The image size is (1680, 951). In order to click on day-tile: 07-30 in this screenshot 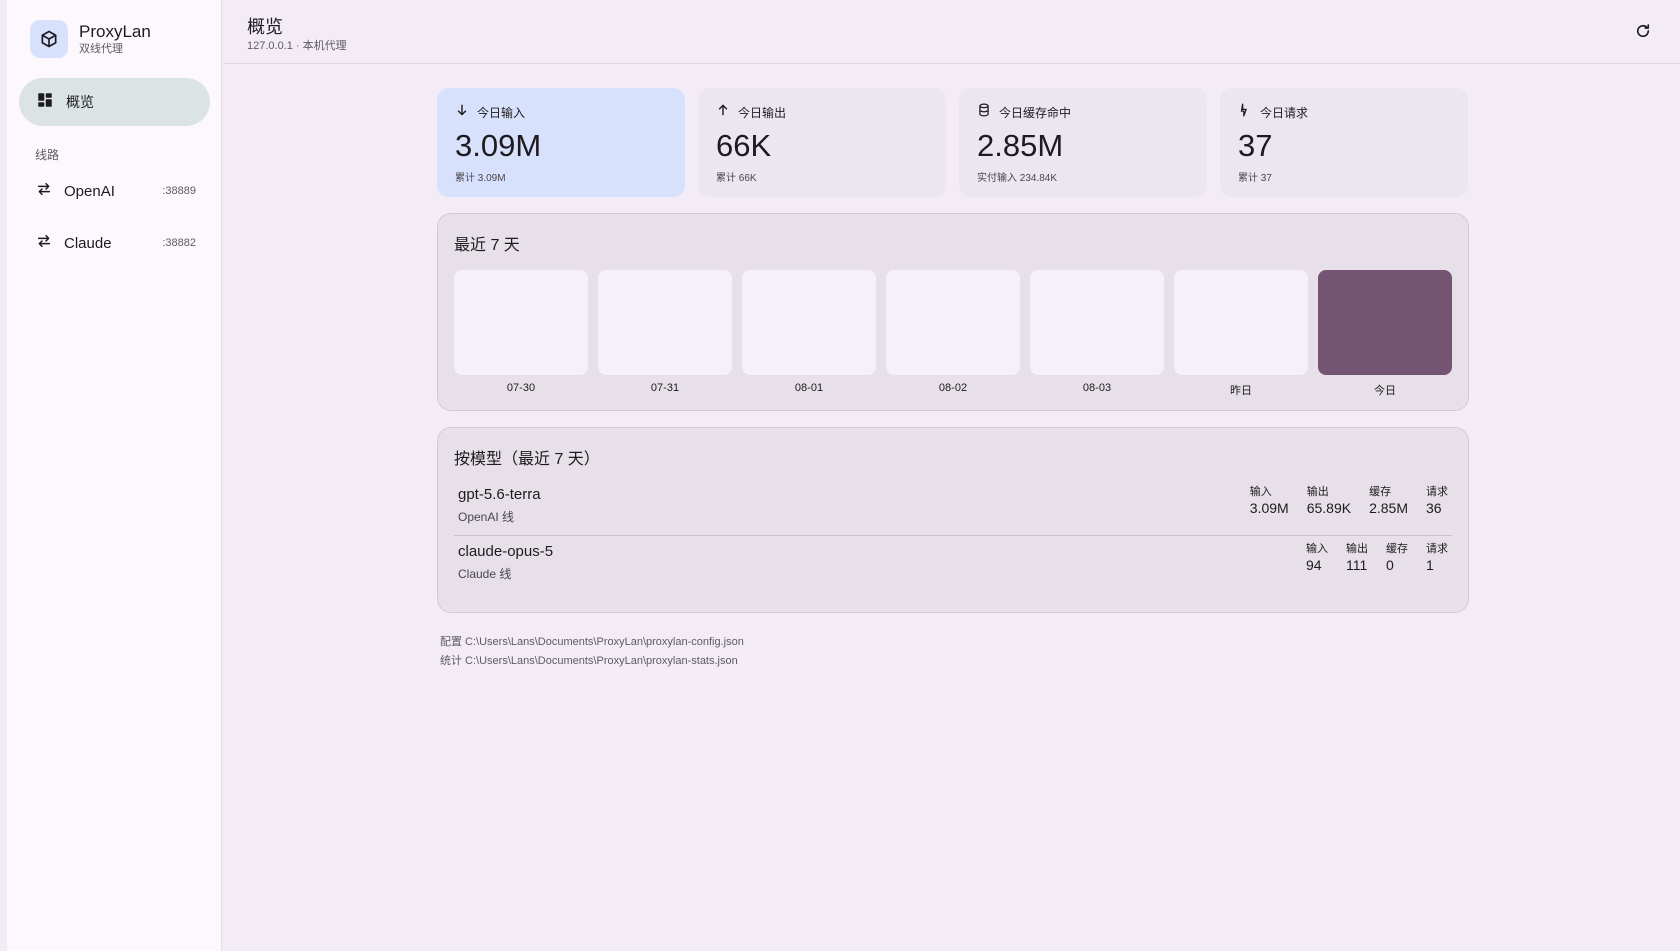, I will do `click(521, 332)`.